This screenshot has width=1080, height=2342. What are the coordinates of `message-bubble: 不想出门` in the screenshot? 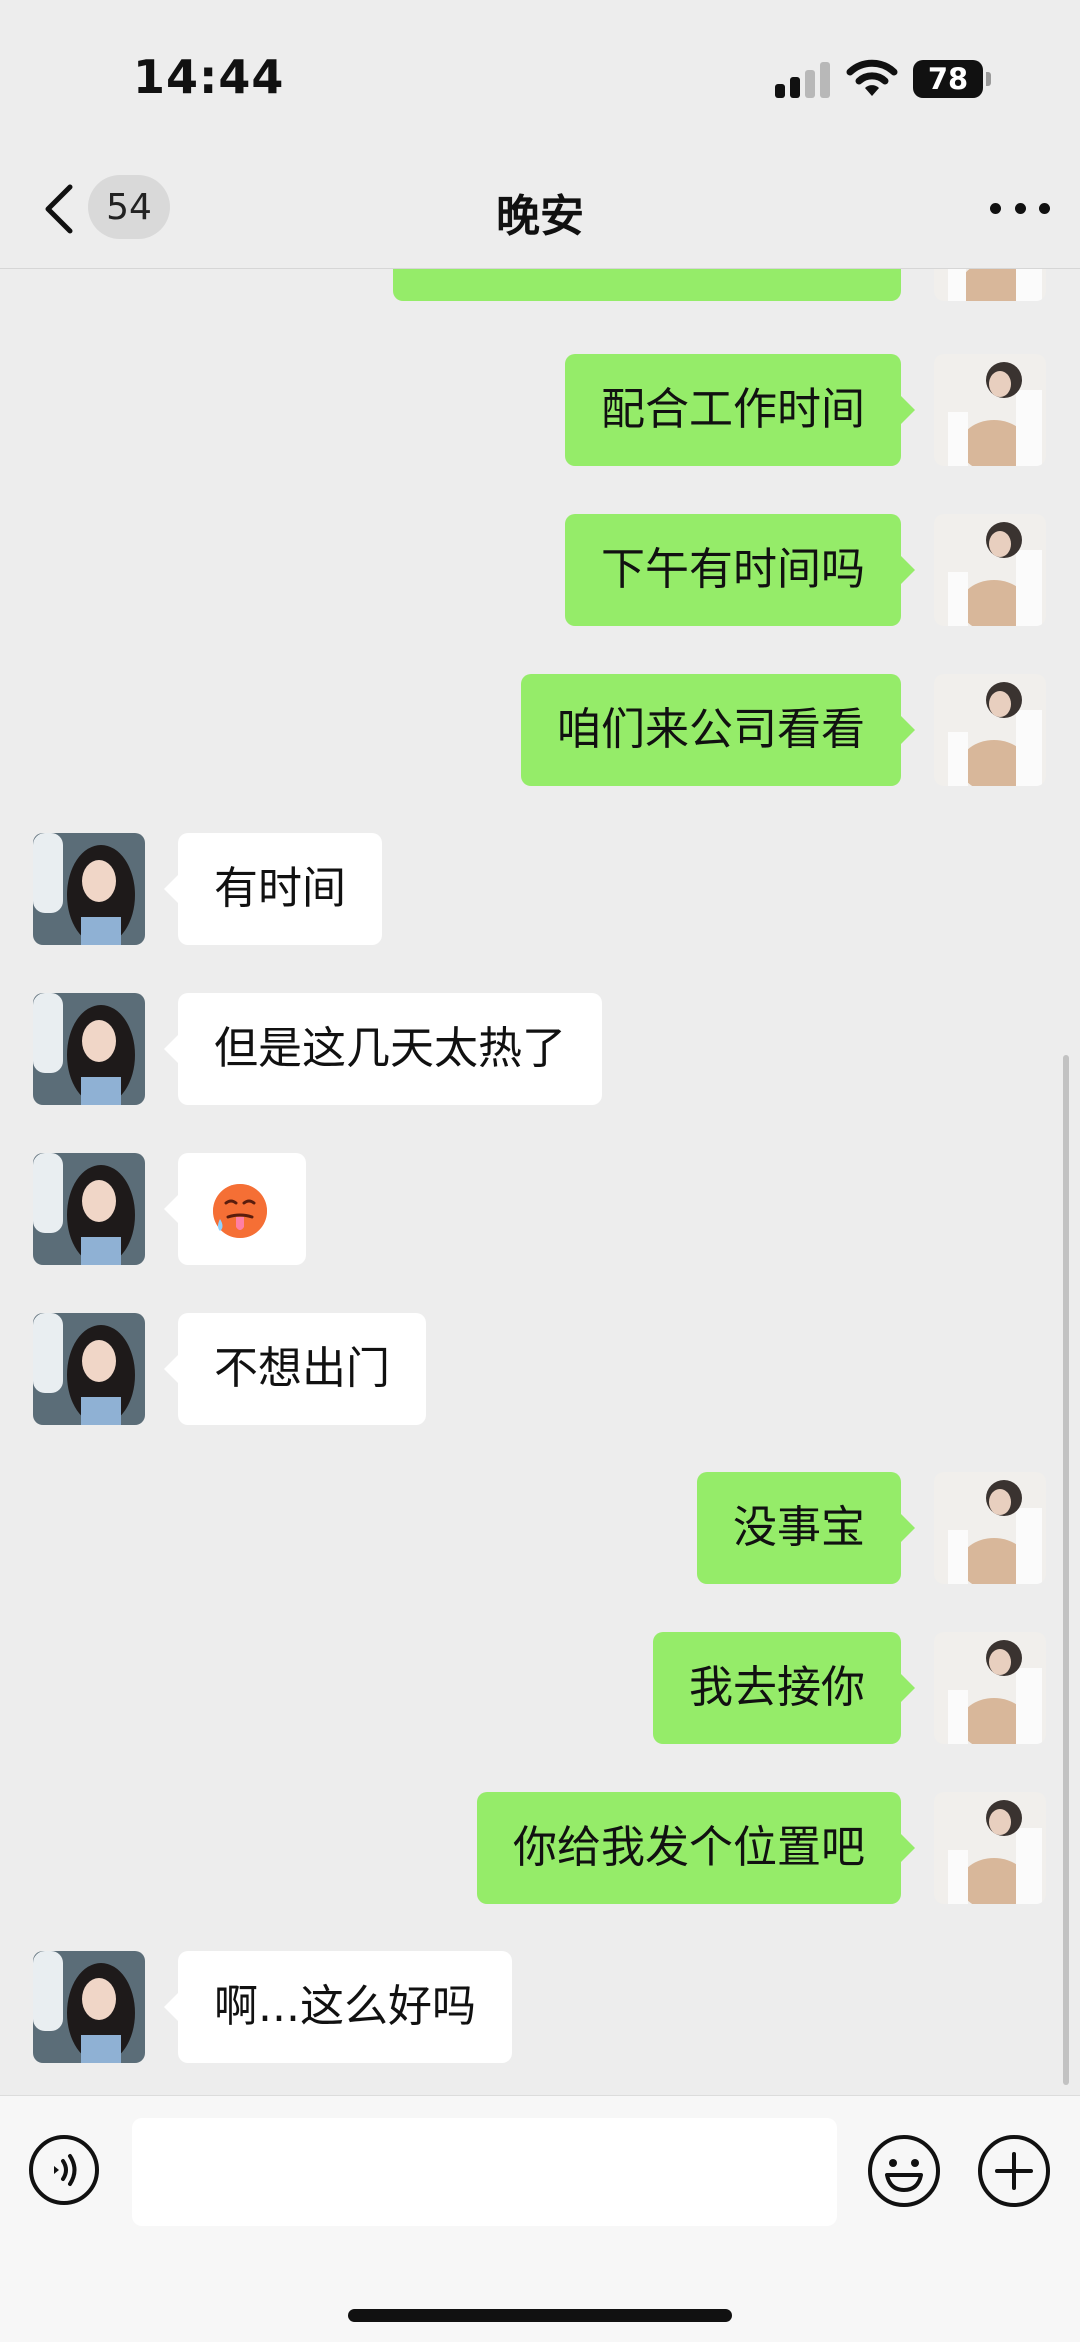 It's located at (295, 1369).